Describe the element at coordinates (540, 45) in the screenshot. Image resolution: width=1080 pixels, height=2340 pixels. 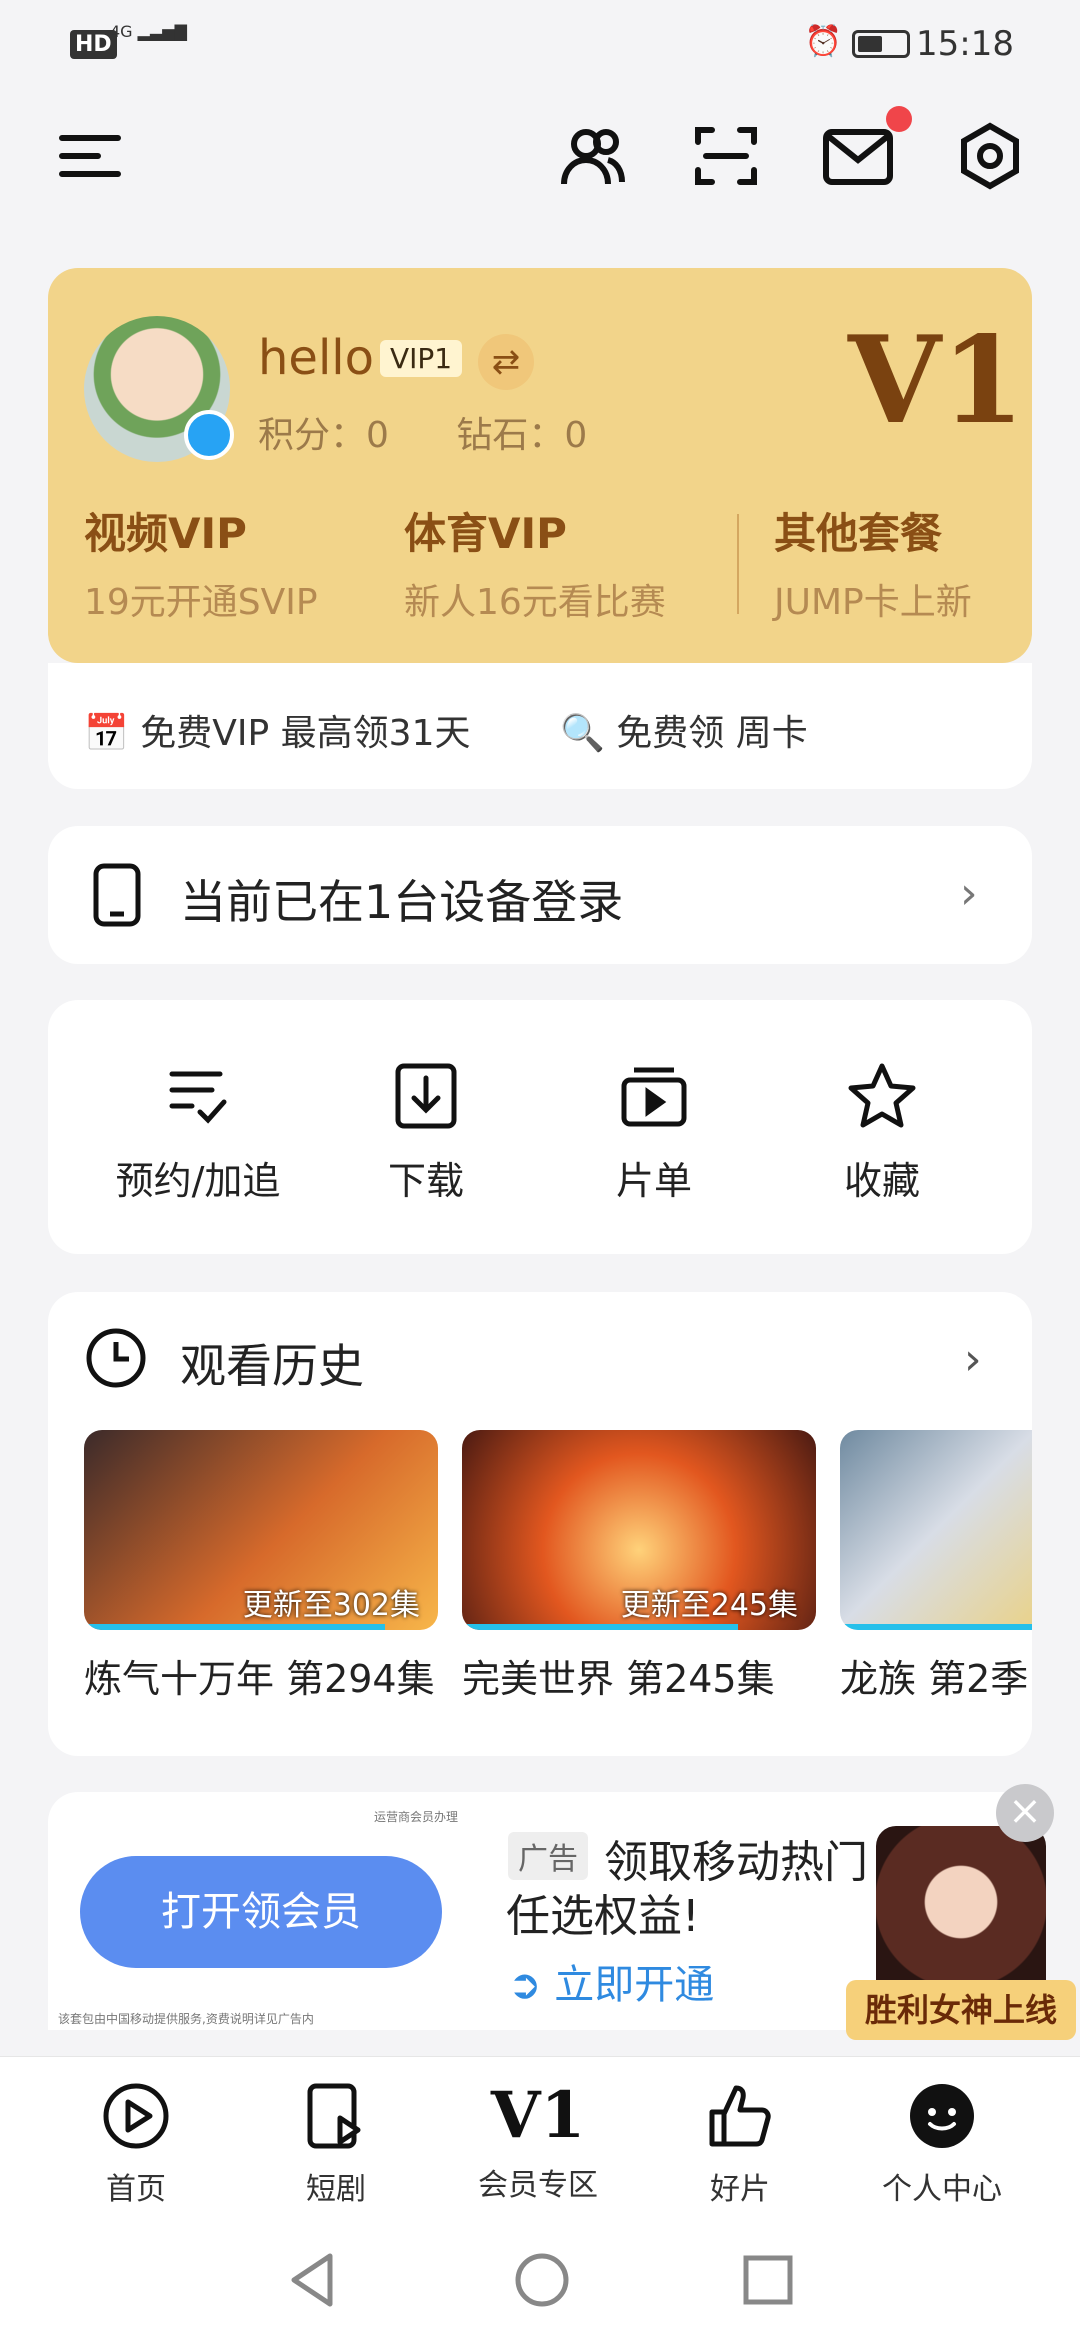
I see `status-bar: HD 4G ▂▃▅▇ ⏰ 15:18` at that location.